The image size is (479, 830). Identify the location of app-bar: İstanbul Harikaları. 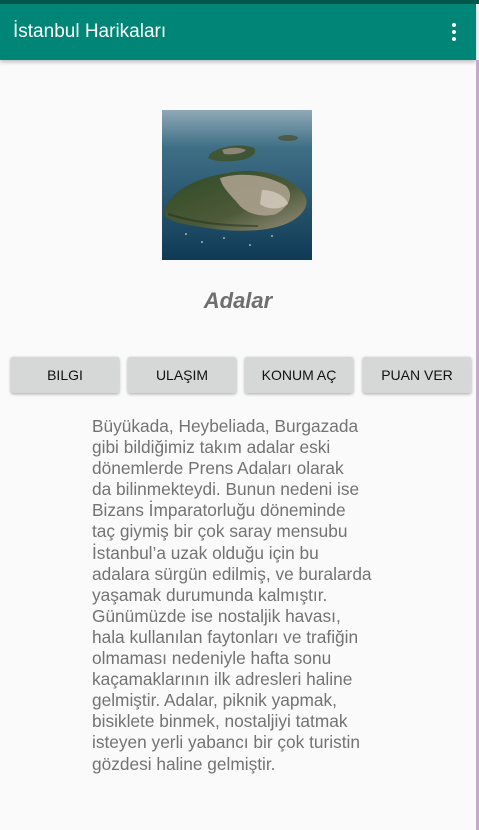
(238, 32).